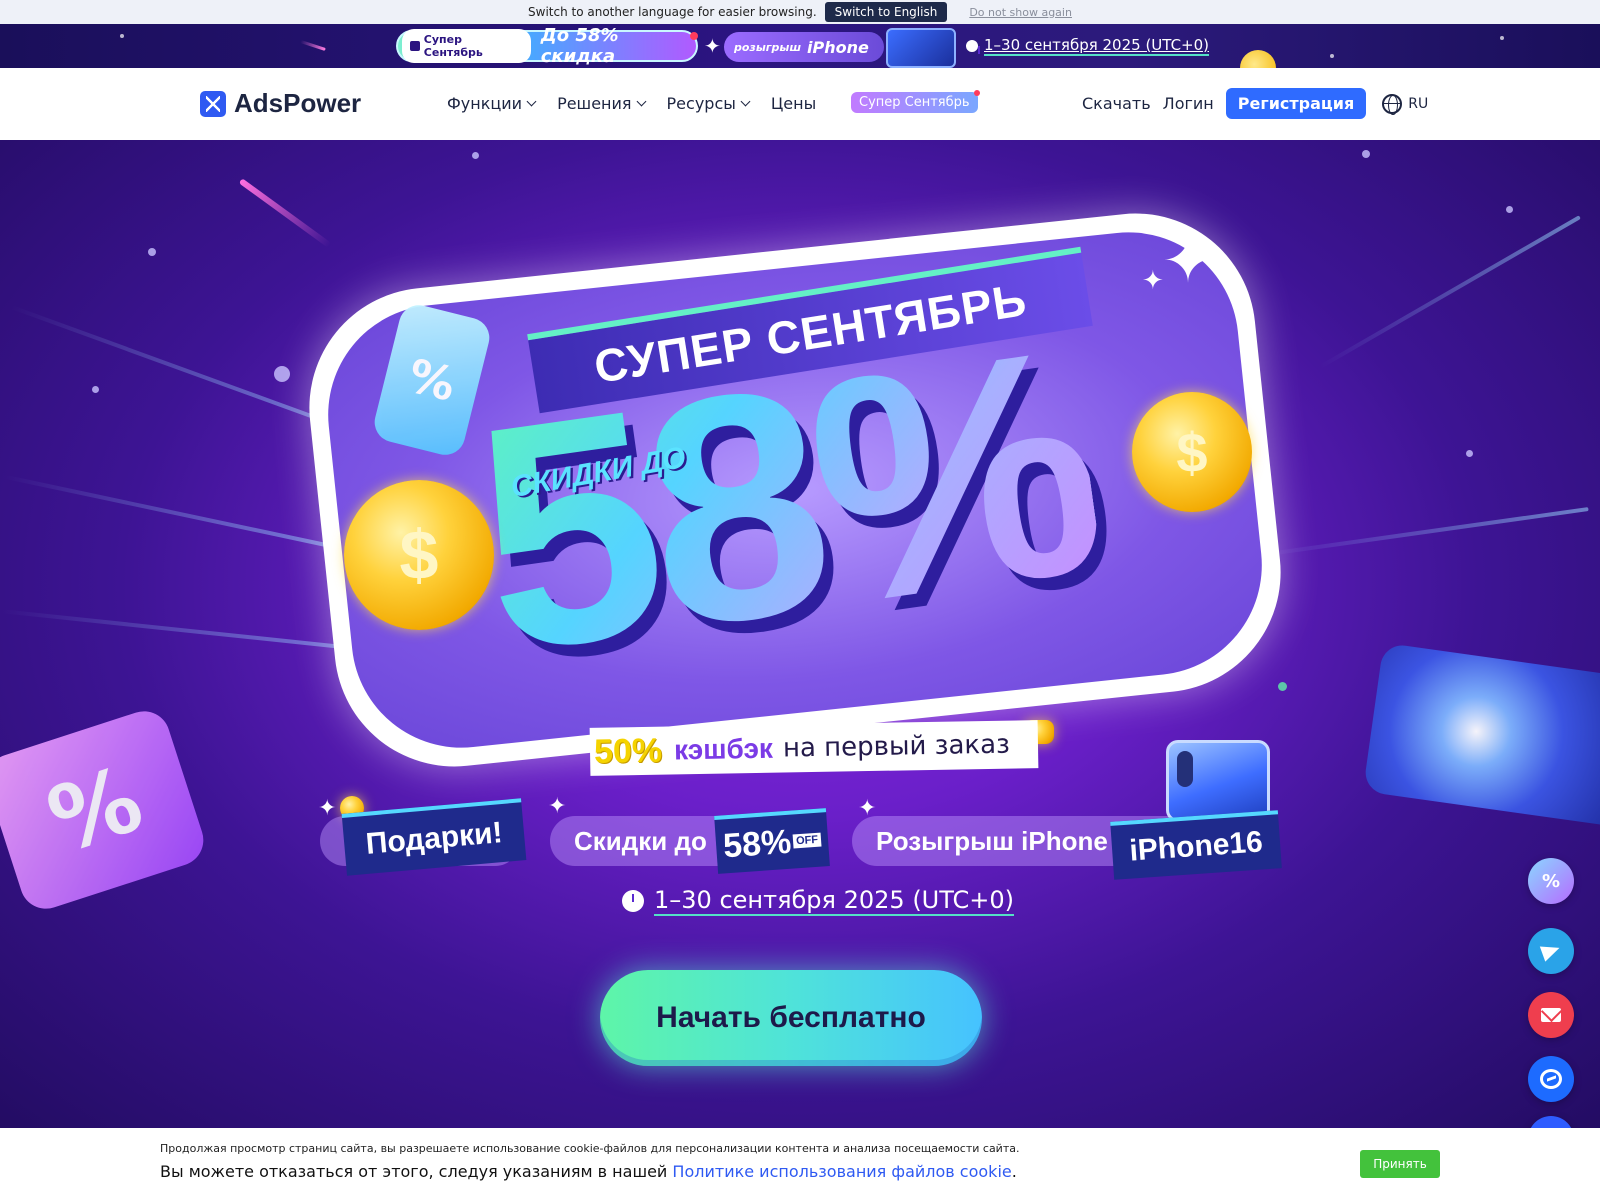 This screenshot has width=1600, height=1200. I want to click on language-selector: RU, so click(1405, 104).